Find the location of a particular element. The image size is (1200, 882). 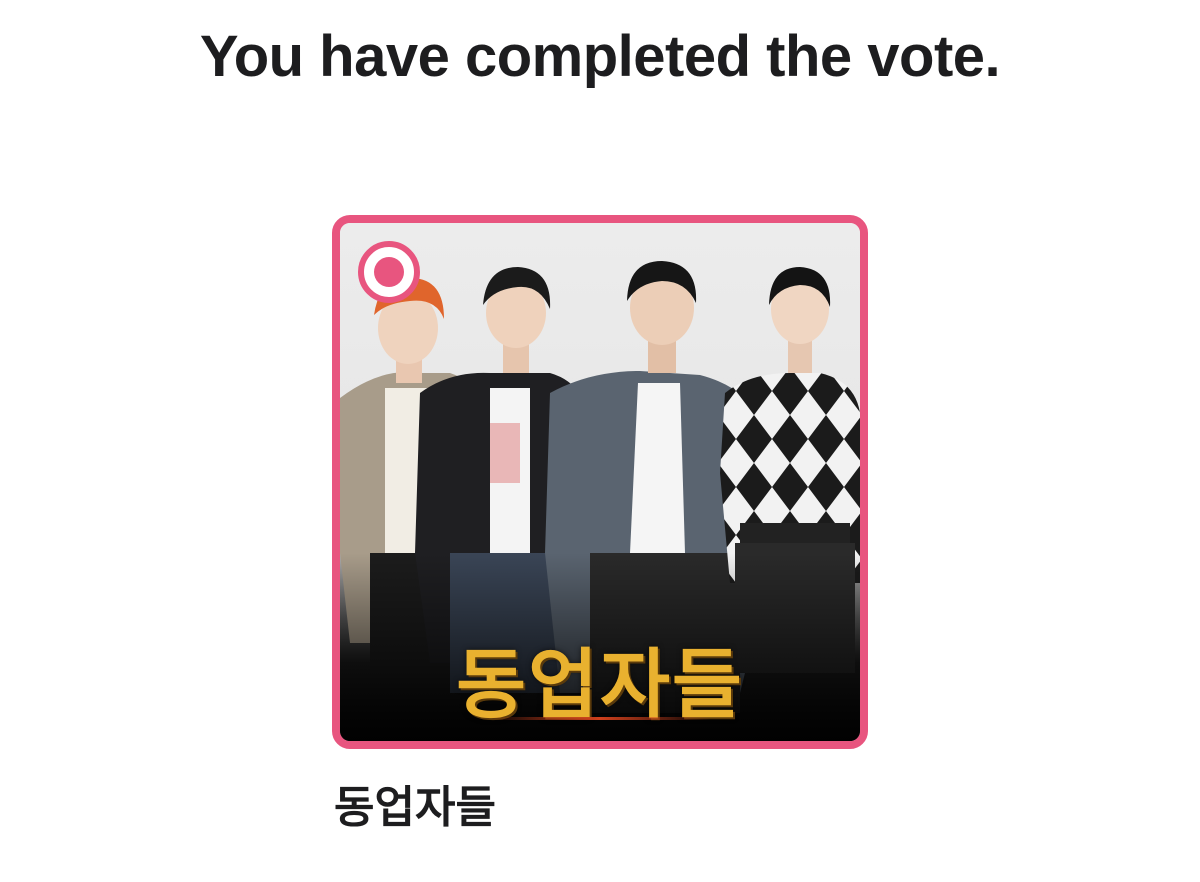

poster-logo-underline is located at coordinates (600, 718).